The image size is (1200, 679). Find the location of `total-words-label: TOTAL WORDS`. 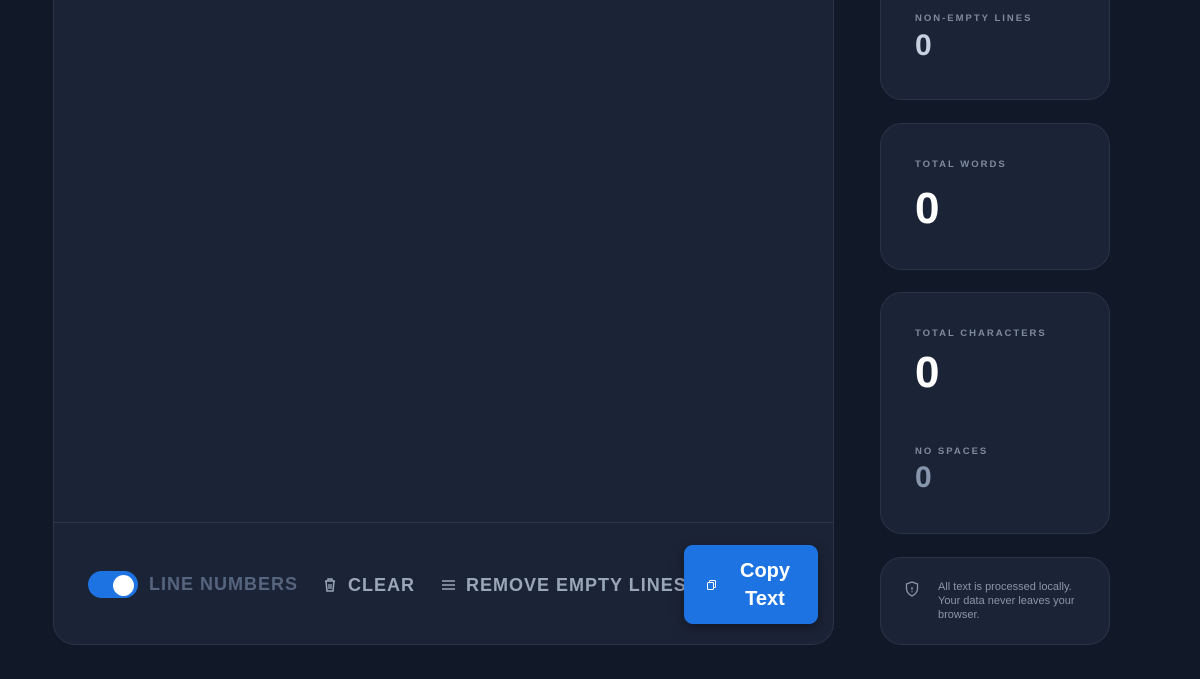

total-words-label: TOTAL WORDS is located at coordinates (961, 164).